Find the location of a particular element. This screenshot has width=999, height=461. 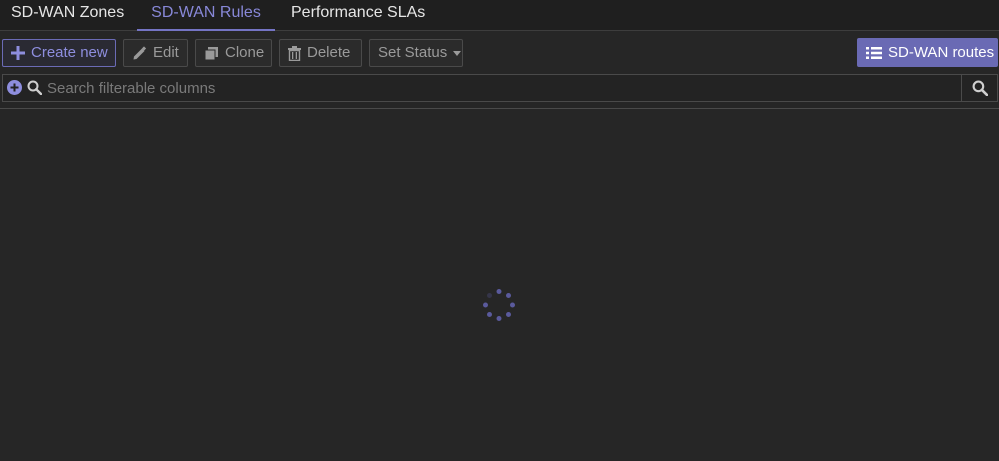

tab-performance-slas: Performance SLAs is located at coordinates (358, 15).